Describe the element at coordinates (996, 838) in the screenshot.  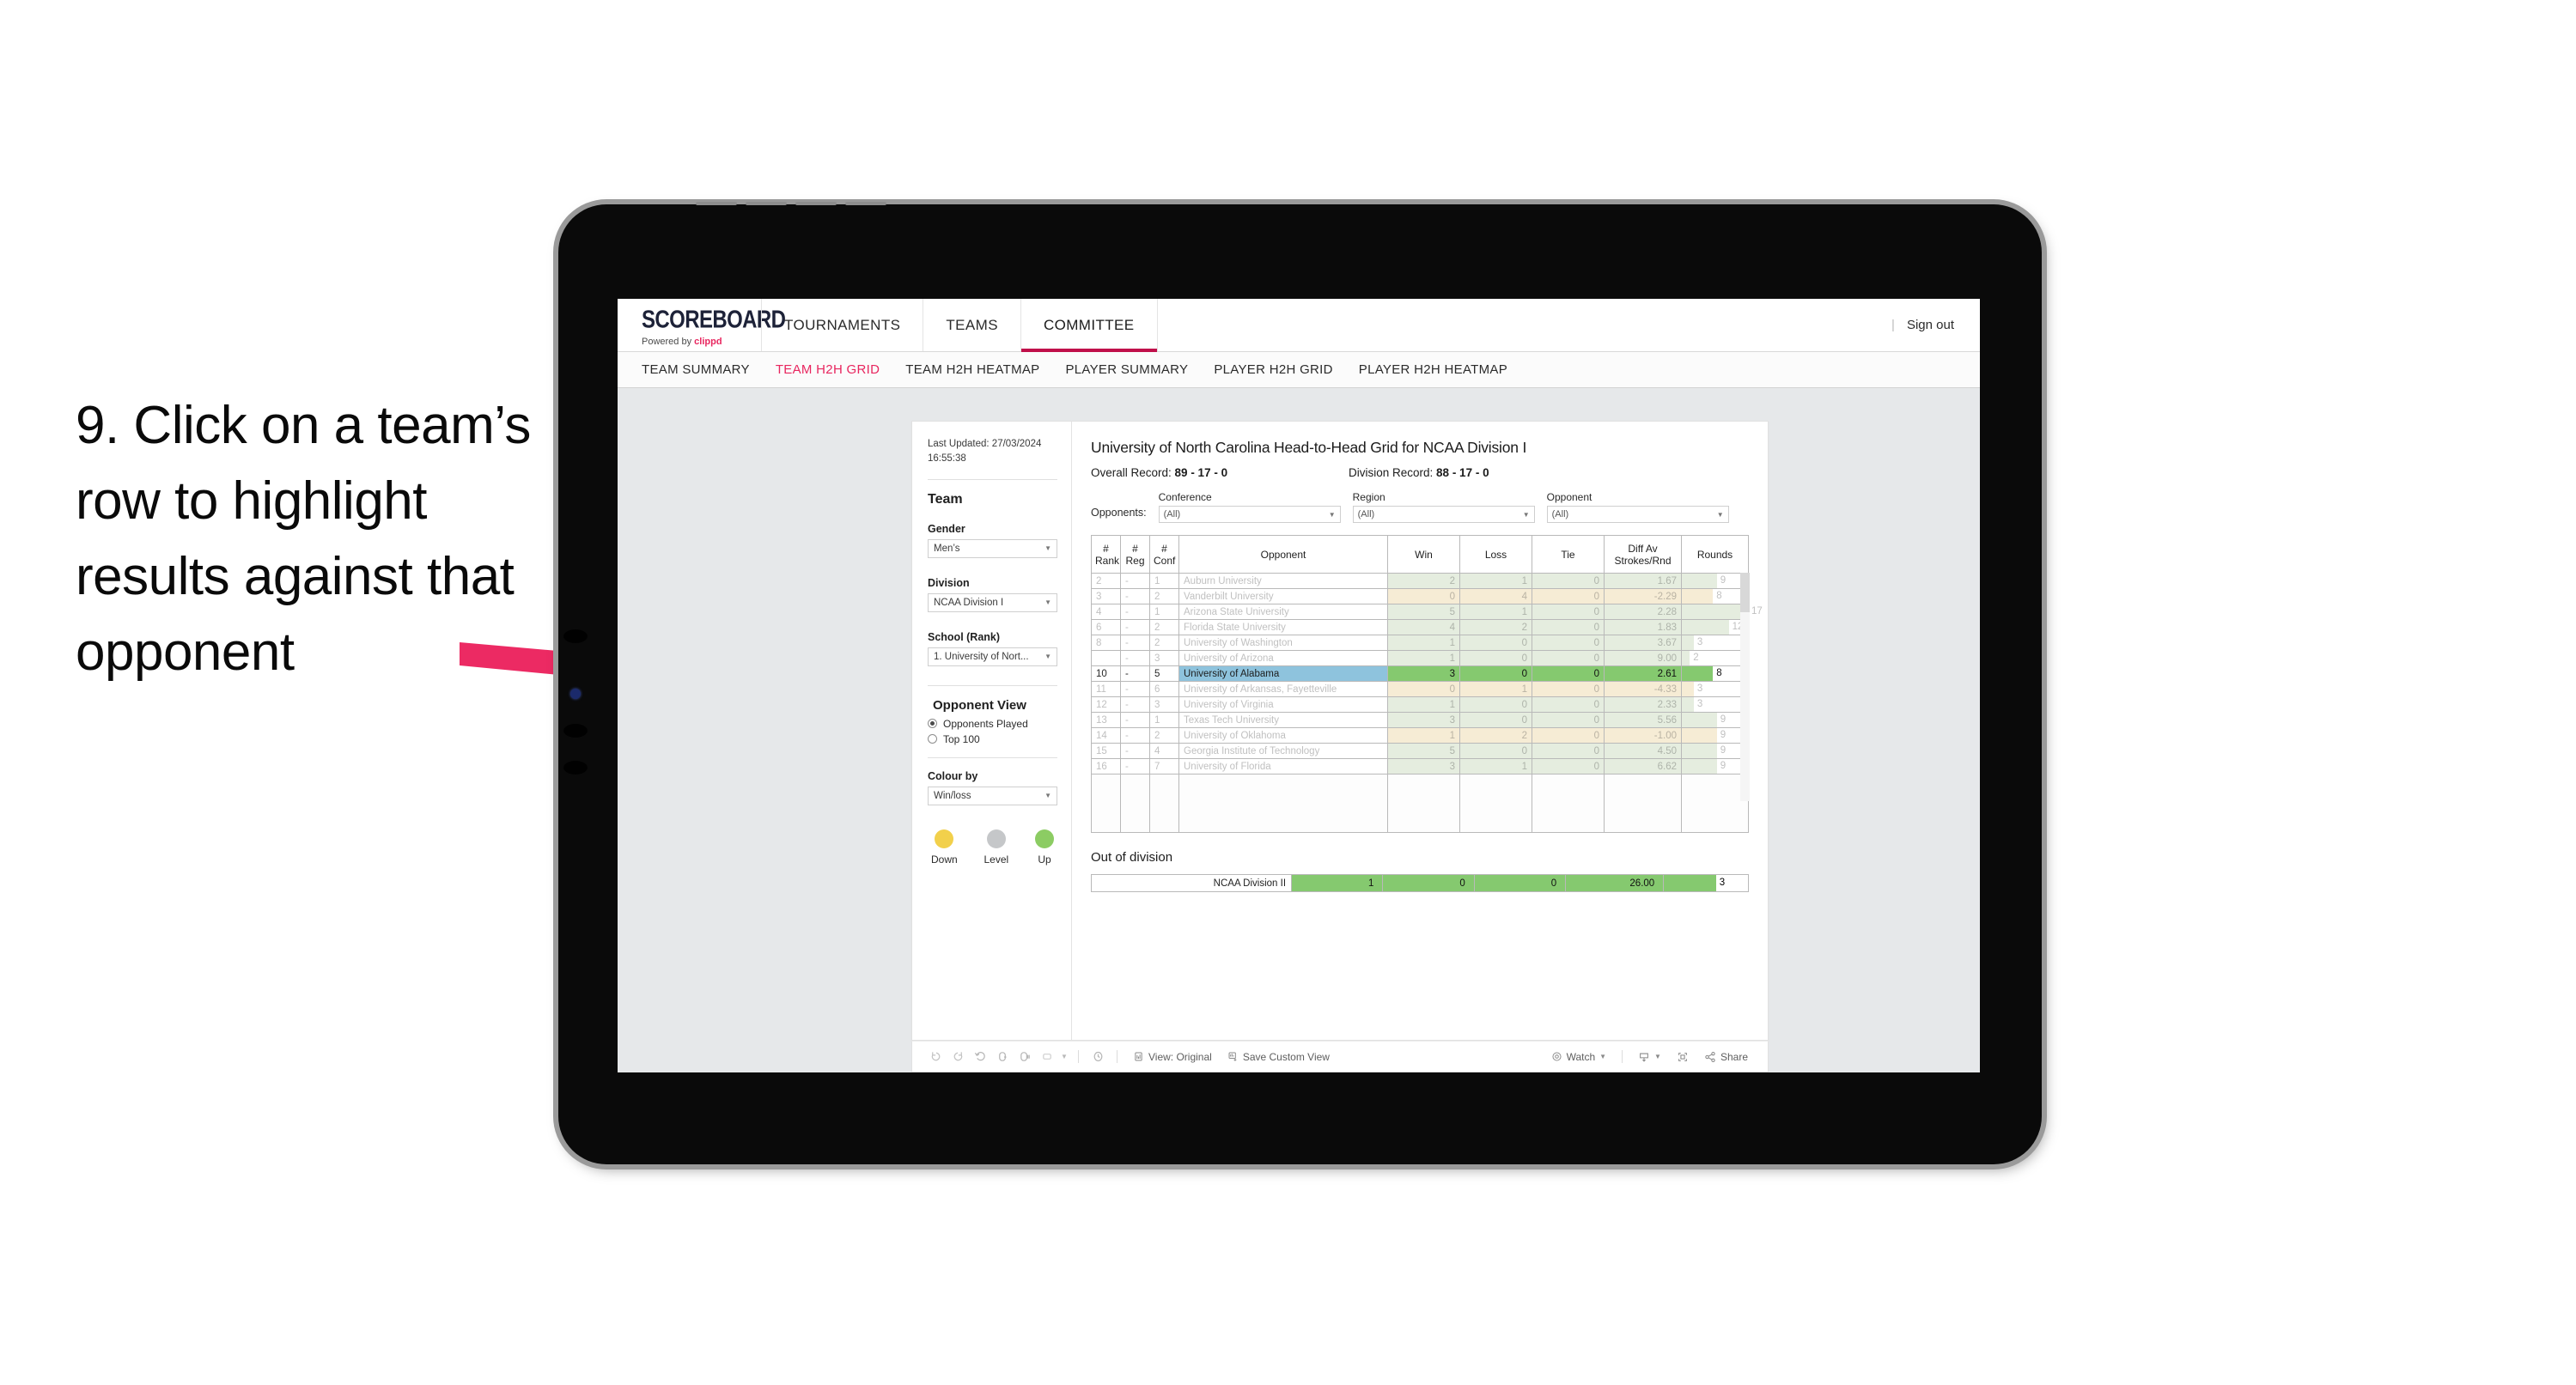
I see `legend-dot-level` at that location.